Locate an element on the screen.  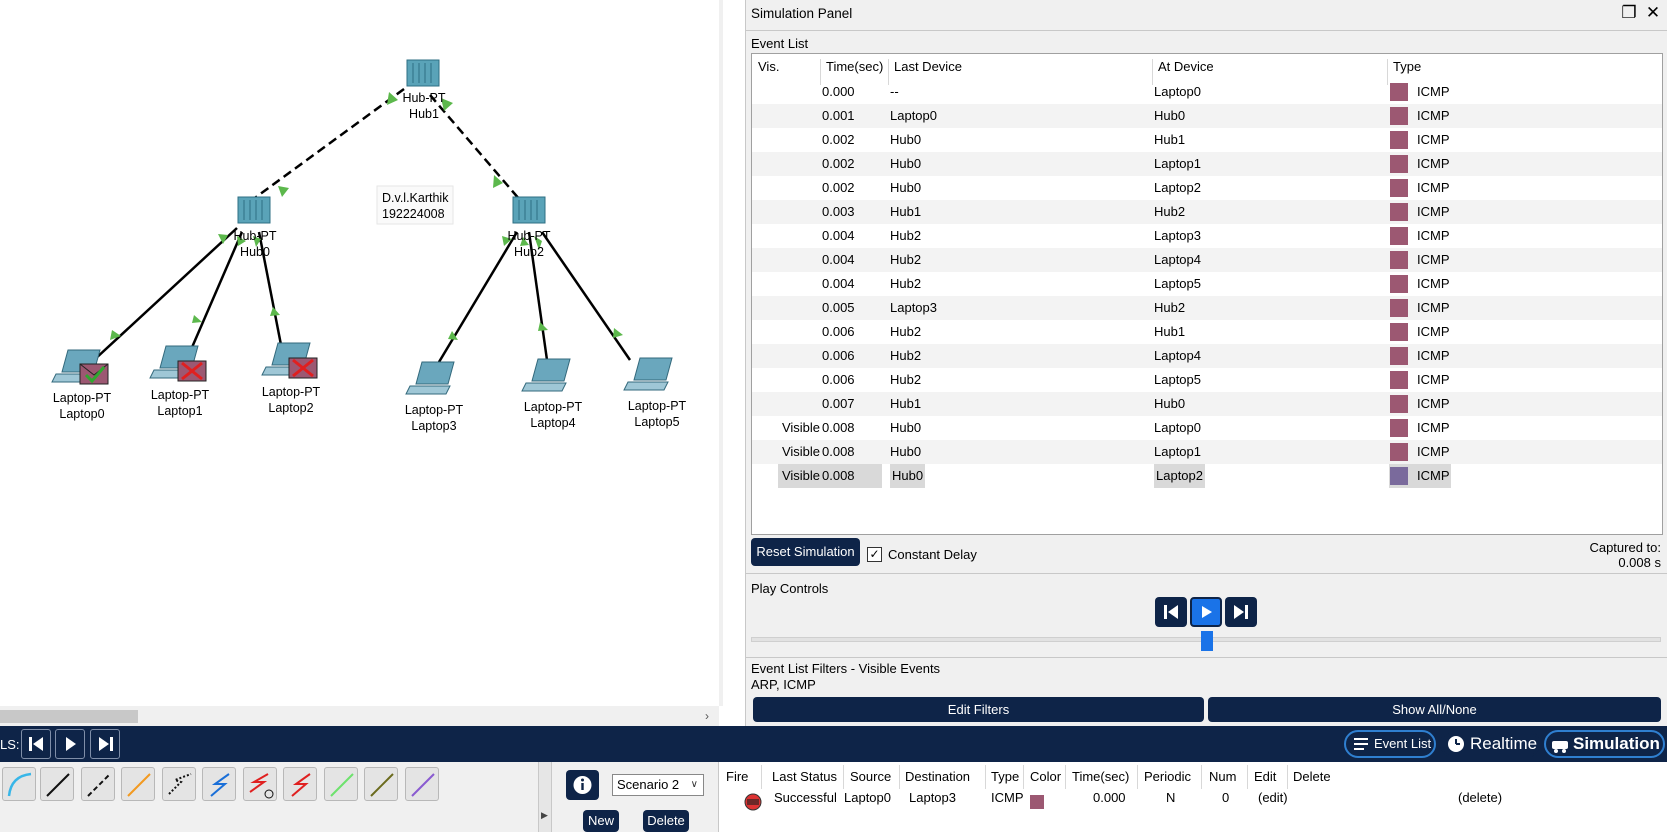
col-color: Color is located at coordinates (1045, 776).